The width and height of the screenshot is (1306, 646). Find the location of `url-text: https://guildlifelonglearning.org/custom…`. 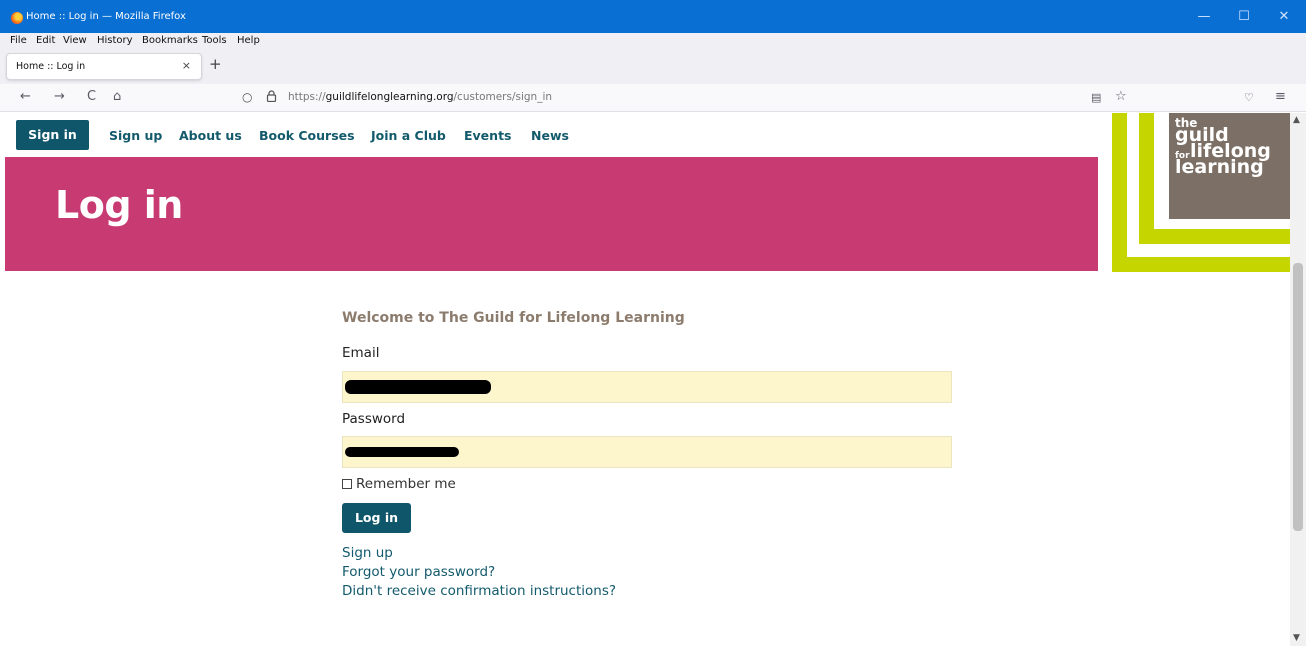

url-text: https://guildlifelonglearning.org/custom… is located at coordinates (420, 97).